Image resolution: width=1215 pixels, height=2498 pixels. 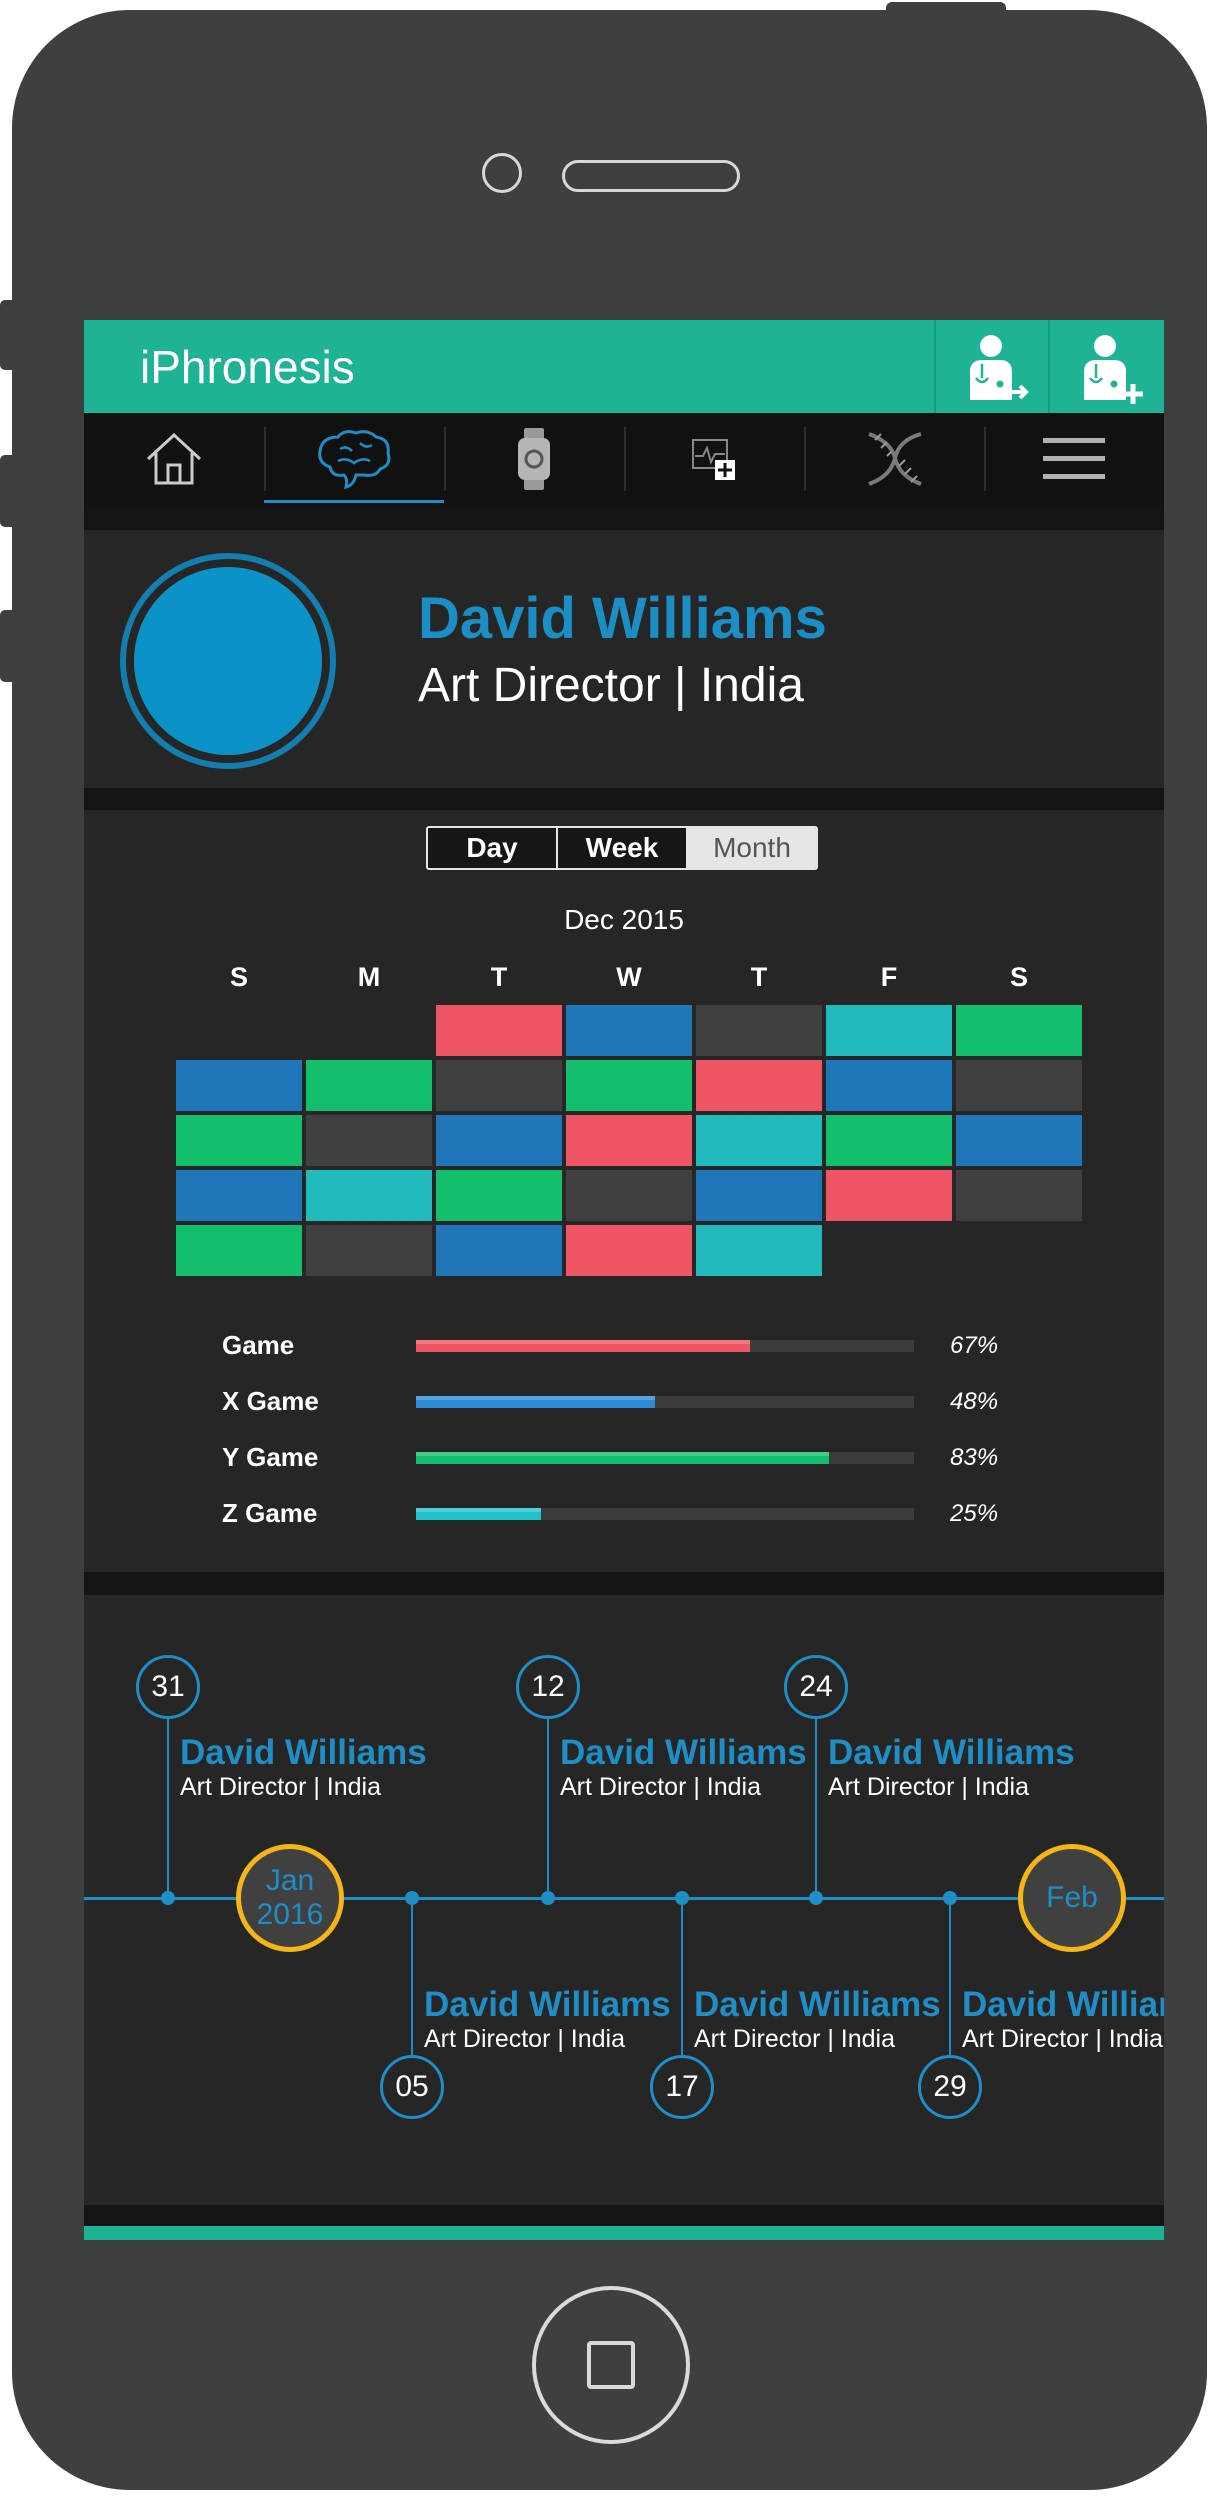 What do you see at coordinates (1074, 459) in the screenshot?
I see `nav-menu` at bounding box center [1074, 459].